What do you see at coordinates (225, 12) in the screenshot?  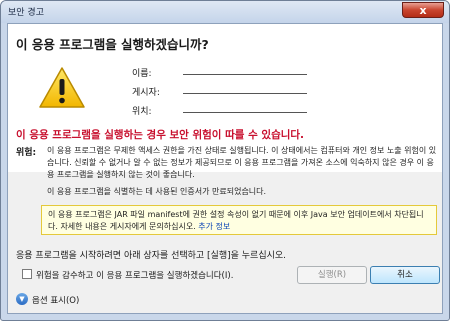 I see `title-bar: 보안 경고 x` at bounding box center [225, 12].